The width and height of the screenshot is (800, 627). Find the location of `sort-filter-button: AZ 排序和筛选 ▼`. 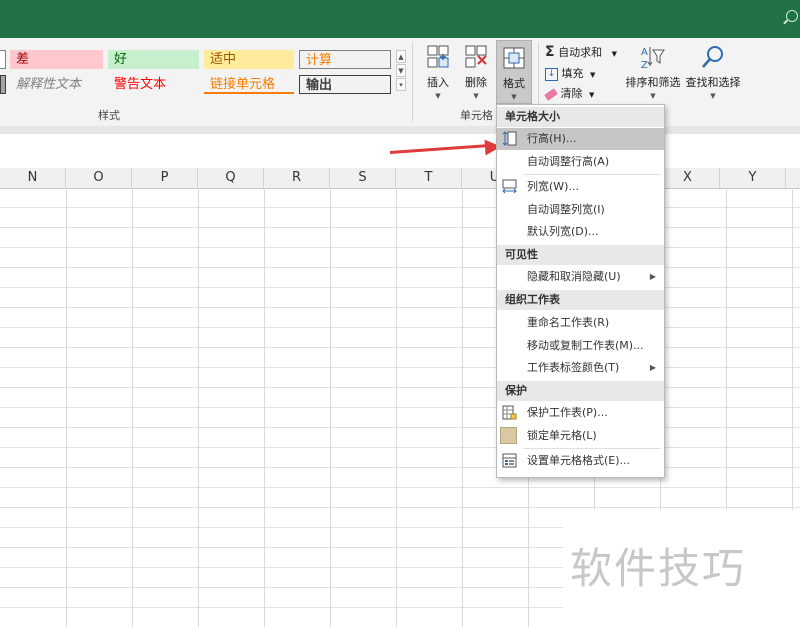

sort-filter-button: AZ 排序和筛选 ▼ is located at coordinates (653, 72).